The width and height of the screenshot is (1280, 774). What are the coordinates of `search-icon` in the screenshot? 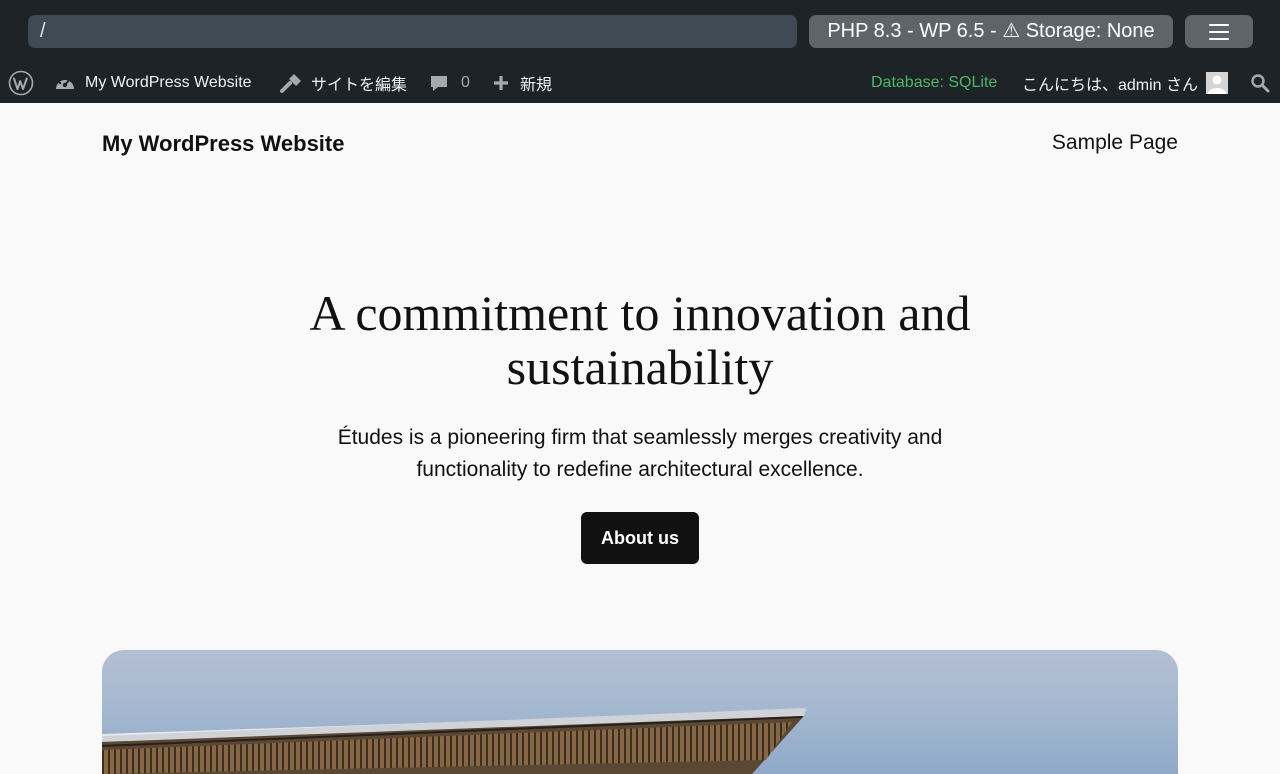 It's located at (1260, 83).